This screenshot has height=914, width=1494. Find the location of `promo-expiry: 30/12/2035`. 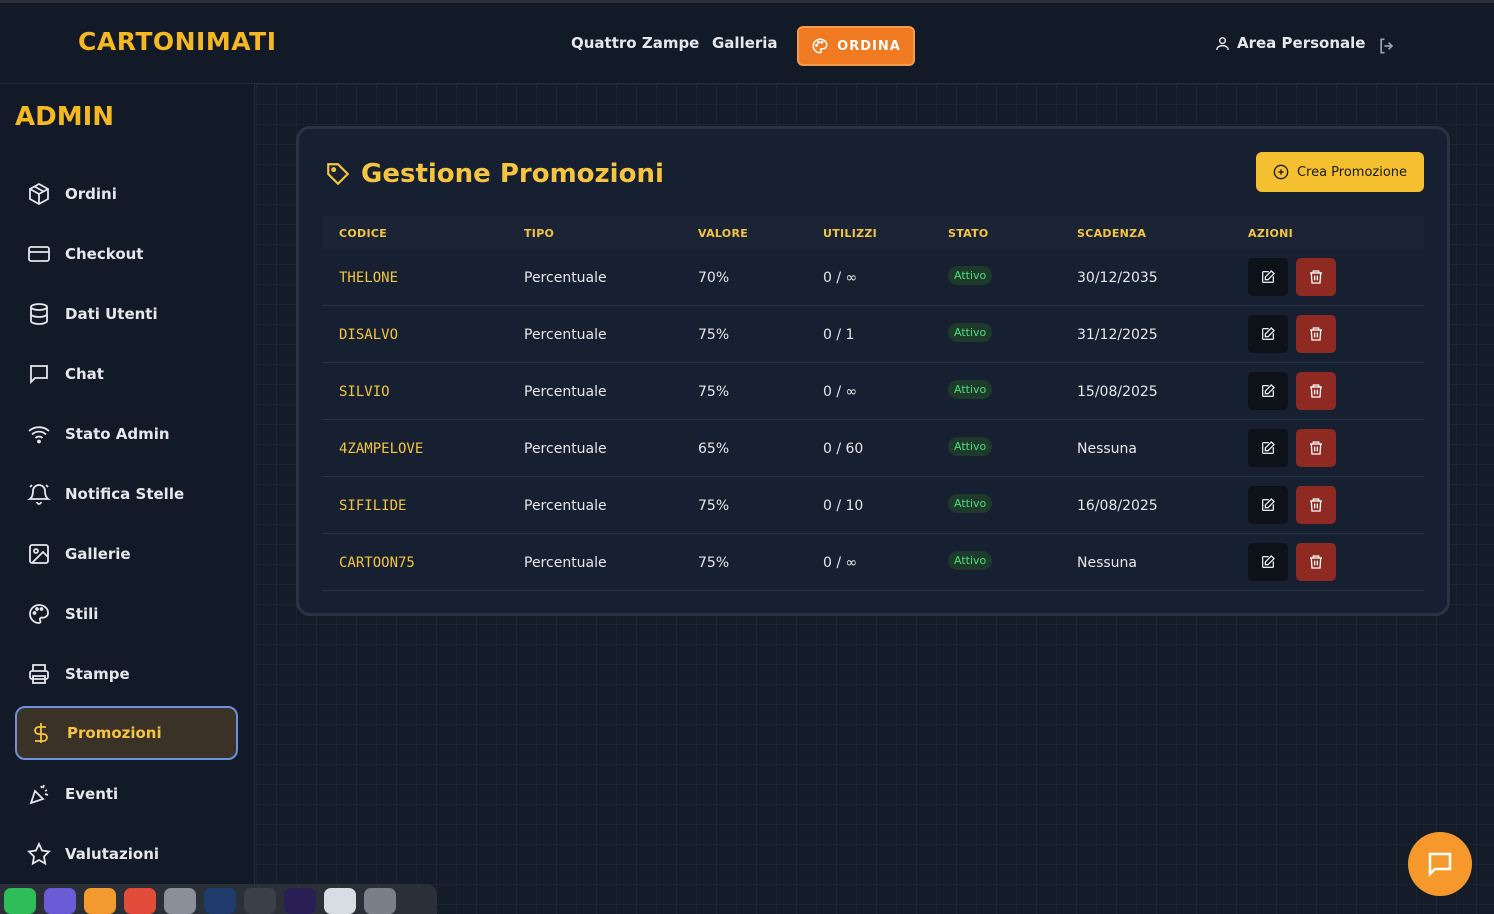

promo-expiry: 30/12/2035 is located at coordinates (1117, 278).